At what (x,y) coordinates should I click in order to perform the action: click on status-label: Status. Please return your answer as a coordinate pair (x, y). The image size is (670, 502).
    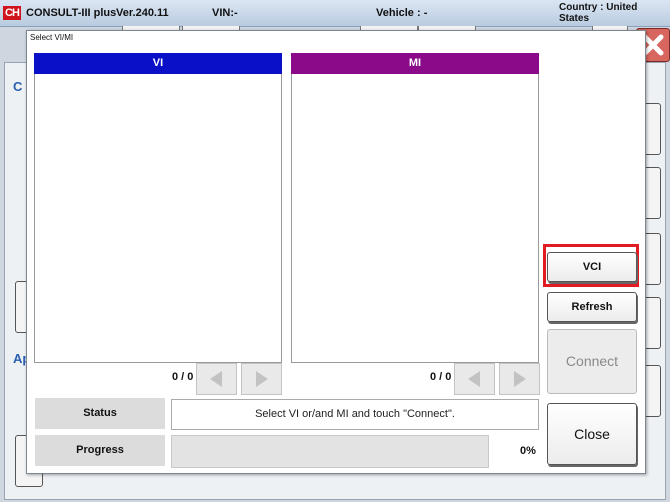
    Looking at the image, I should click on (100, 413).